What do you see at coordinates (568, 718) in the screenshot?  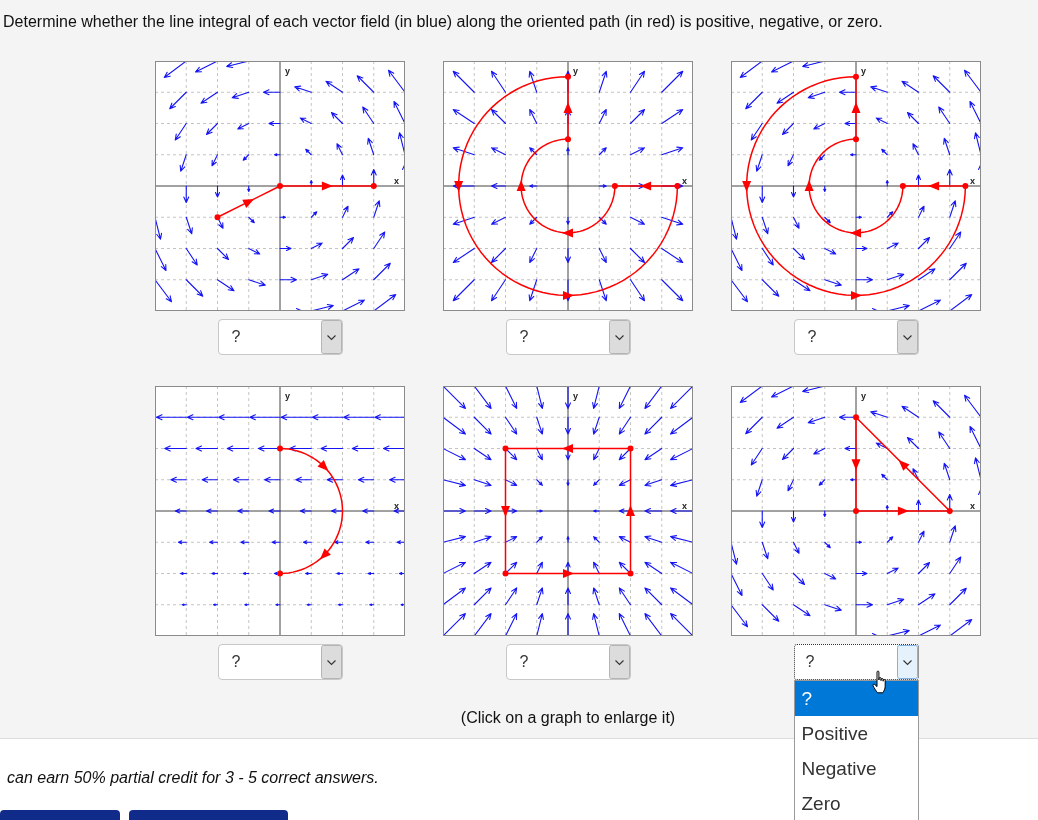 I see `enlarge-hint-text: (Click on a graph to enlarge it)` at bounding box center [568, 718].